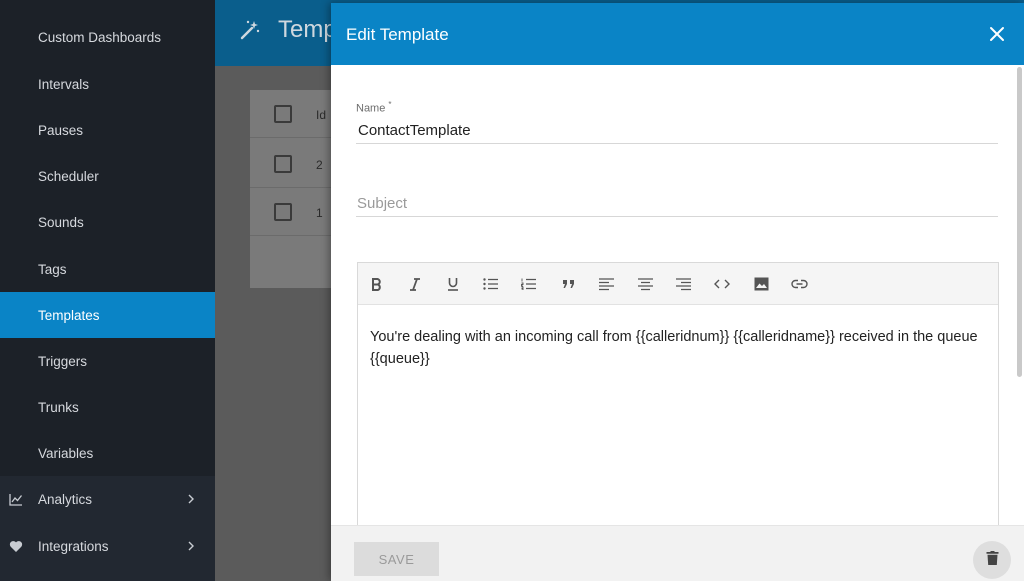  What do you see at coordinates (66, 453) in the screenshot?
I see `sidebar-item-label: Variables` at bounding box center [66, 453].